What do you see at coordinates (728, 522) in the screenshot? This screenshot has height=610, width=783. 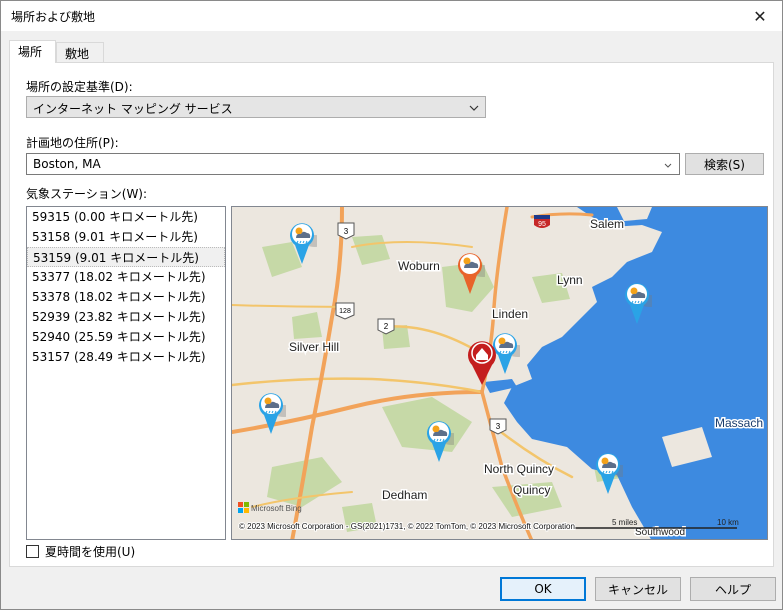 I see `scale-km-label: 10 km` at bounding box center [728, 522].